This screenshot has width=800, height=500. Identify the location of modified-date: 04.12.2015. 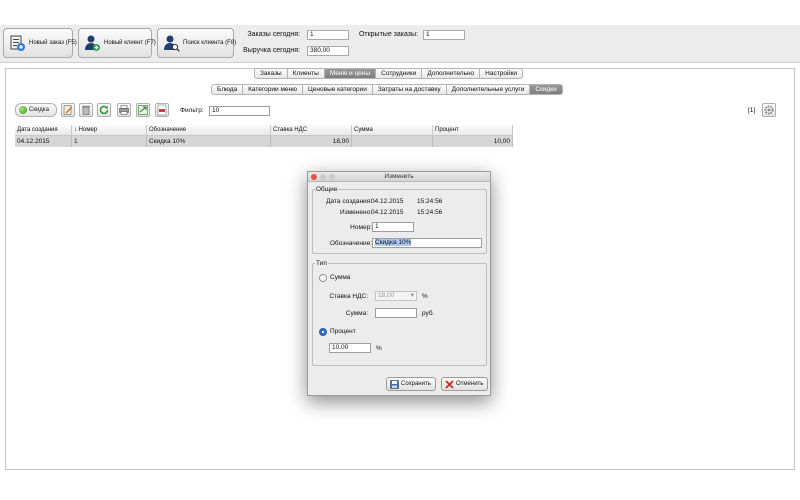
(387, 212).